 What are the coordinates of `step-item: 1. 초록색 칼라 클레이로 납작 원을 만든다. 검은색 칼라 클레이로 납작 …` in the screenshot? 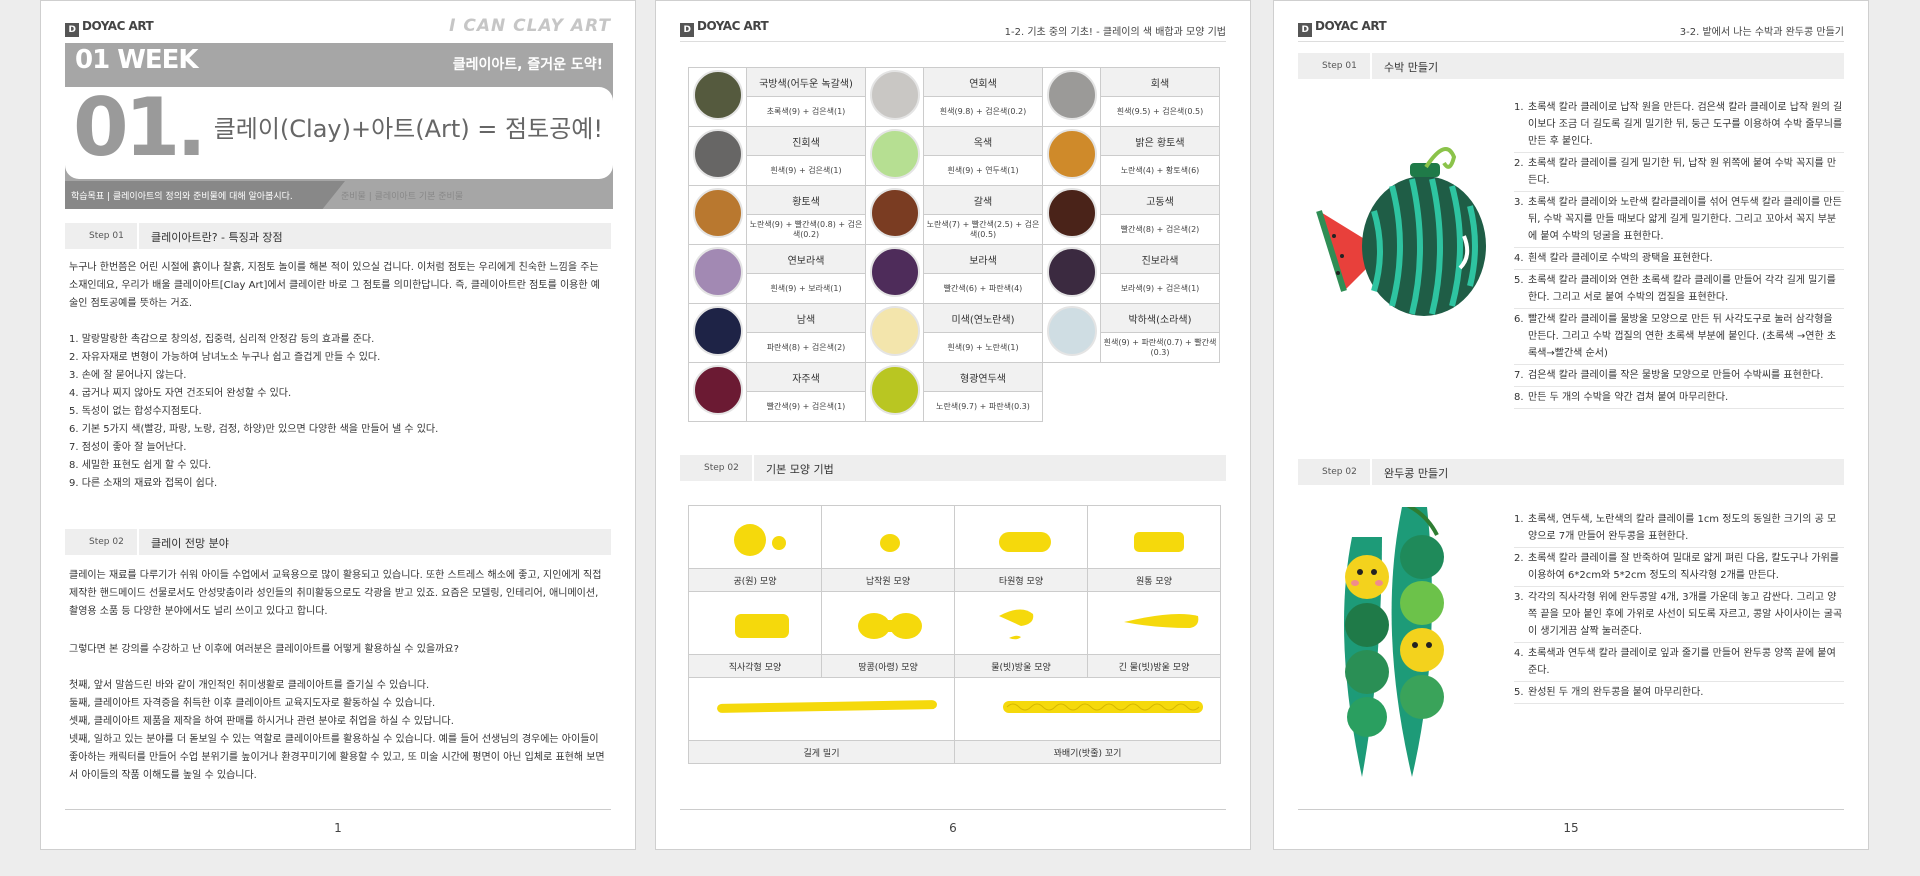 It's located at (1679, 125).